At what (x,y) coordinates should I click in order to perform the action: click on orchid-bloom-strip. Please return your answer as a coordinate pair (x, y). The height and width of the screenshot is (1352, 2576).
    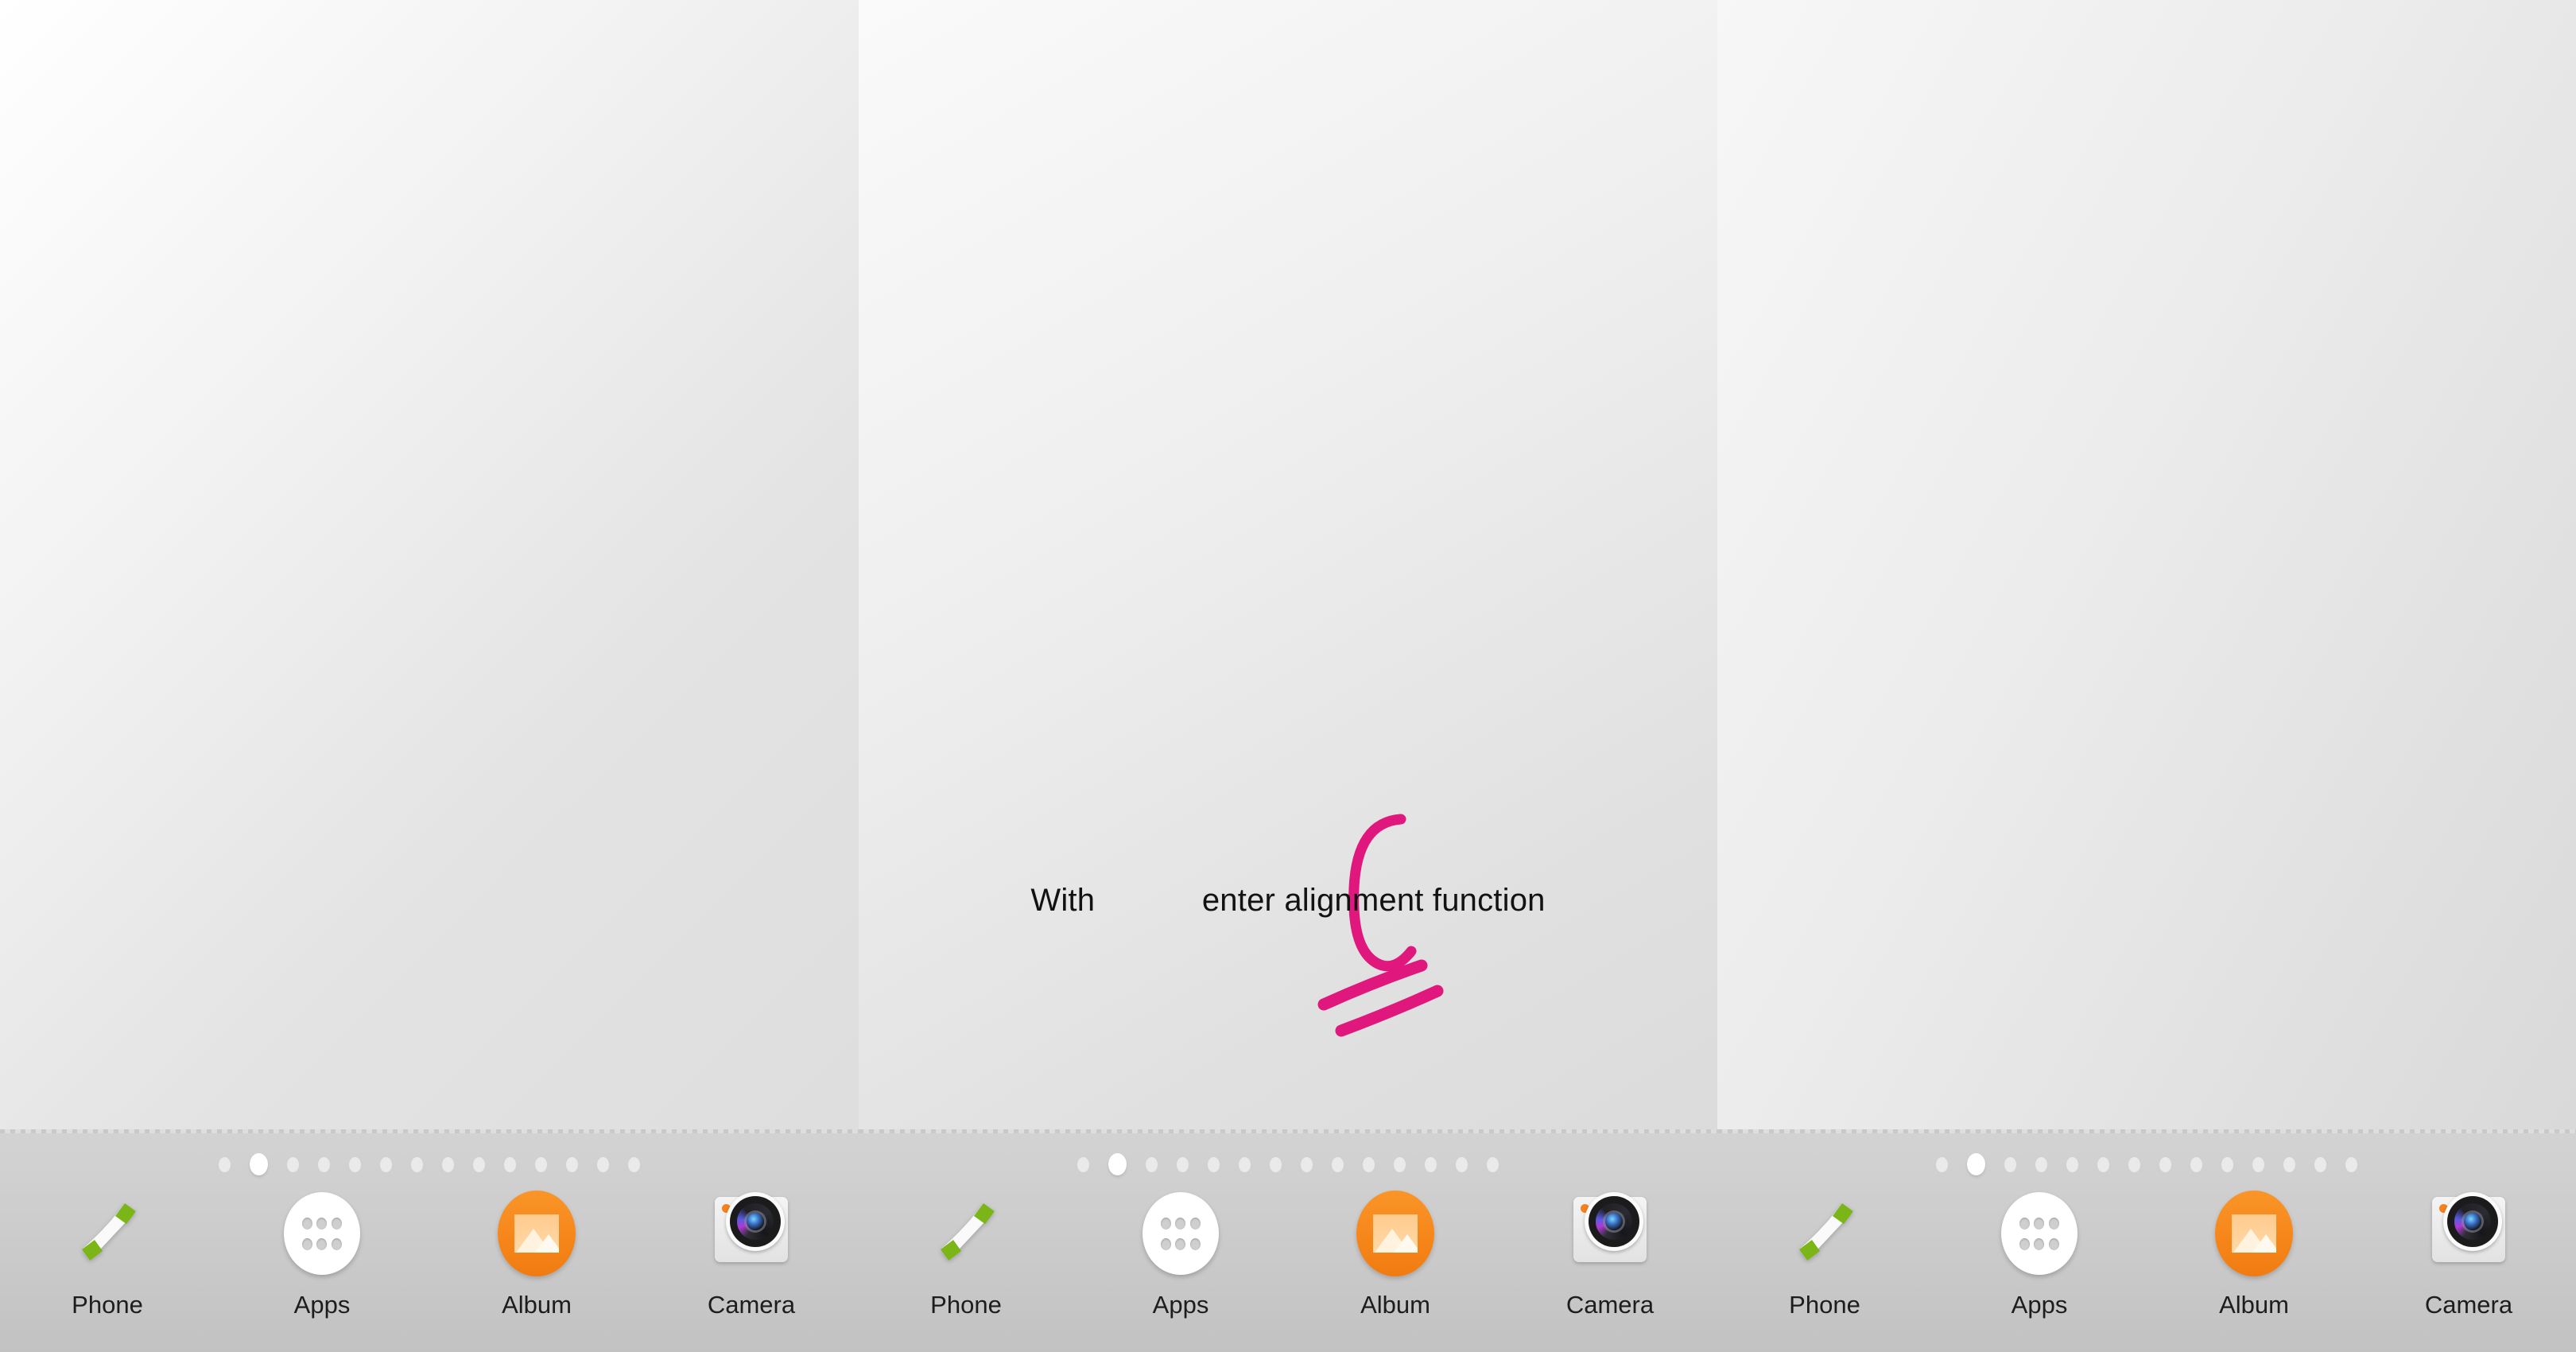
    Looking at the image, I should click on (1285, 333).